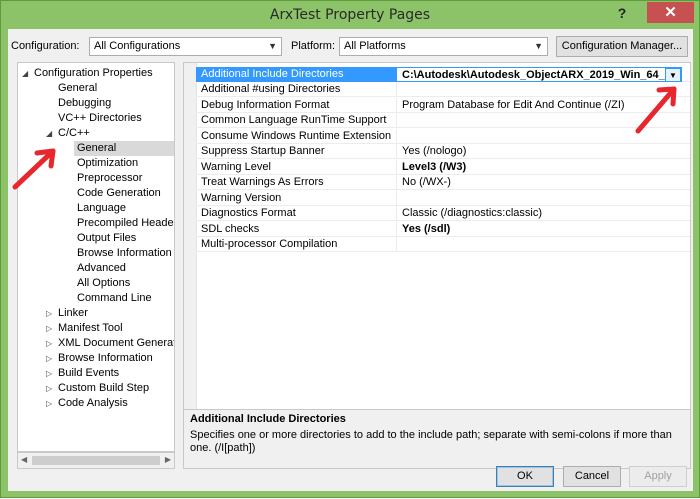 This screenshot has height=499, width=700. What do you see at coordinates (24, 459) in the screenshot?
I see `scroll-left-icon: ◀` at bounding box center [24, 459].